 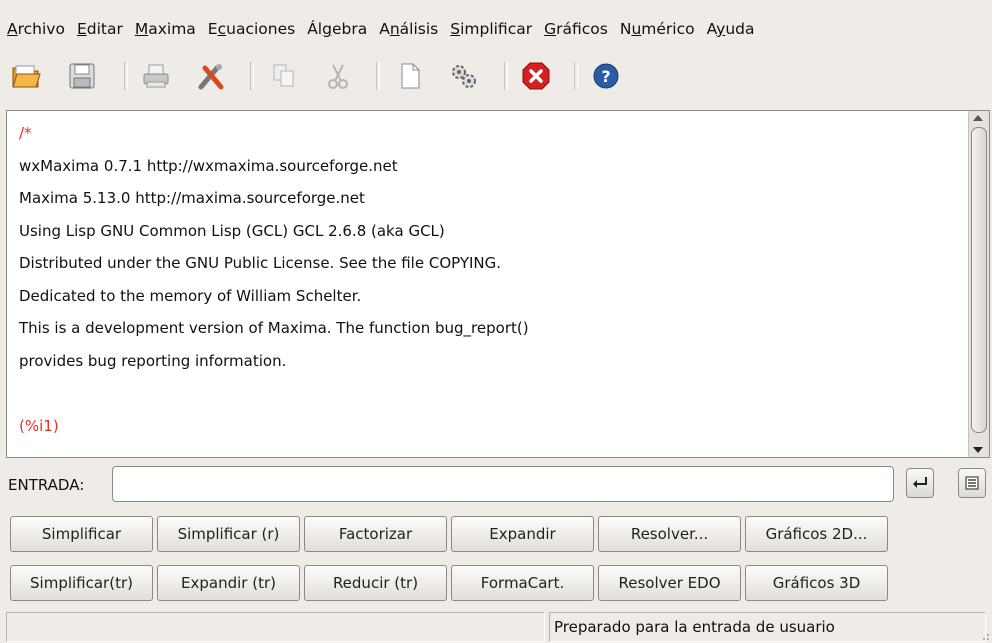 I want to click on open-folder-icon, so click(x=26, y=76).